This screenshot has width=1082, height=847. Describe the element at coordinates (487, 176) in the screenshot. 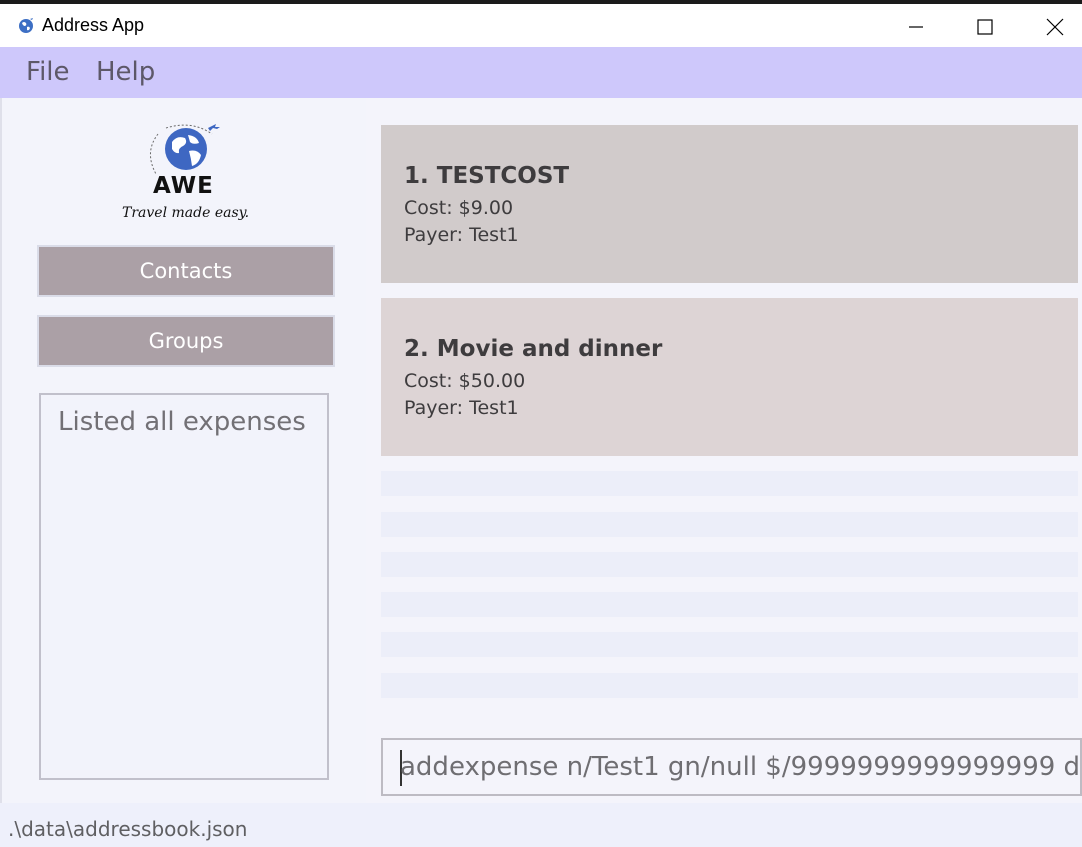

I see `expense-title: 1. TESTCOST` at that location.